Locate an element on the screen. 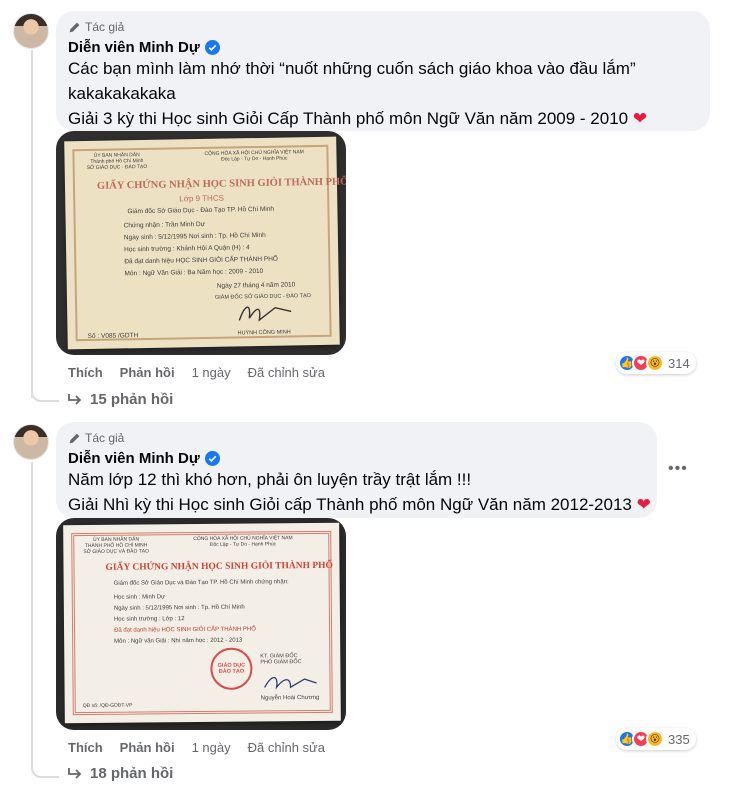 The image size is (755, 794). view-replies-link: 18 phản hồi is located at coordinates (120, 773).